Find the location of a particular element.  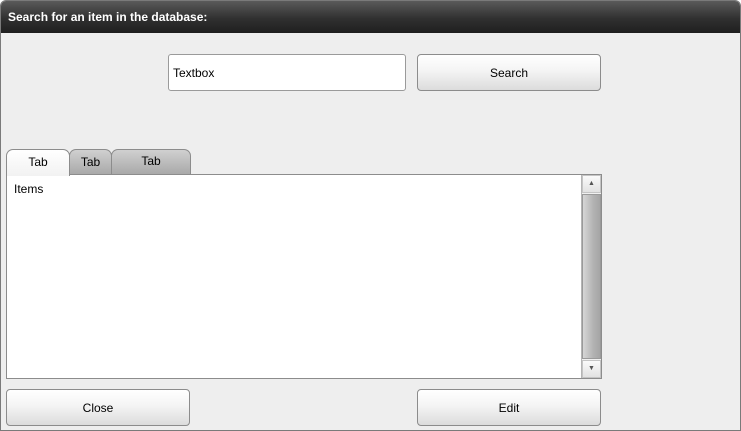

search-input is located at coordinates (287, 72).